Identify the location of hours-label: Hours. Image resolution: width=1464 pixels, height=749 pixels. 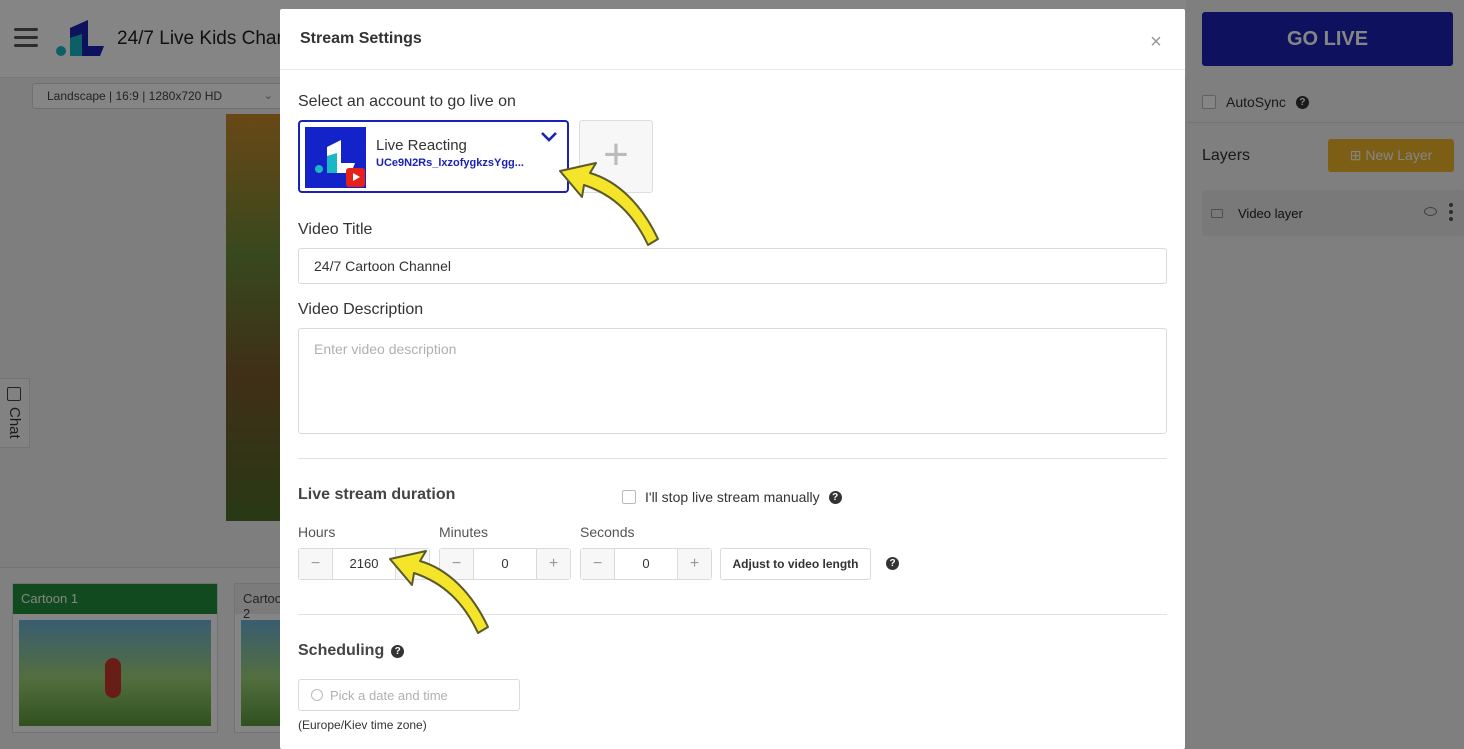
(317, 532).